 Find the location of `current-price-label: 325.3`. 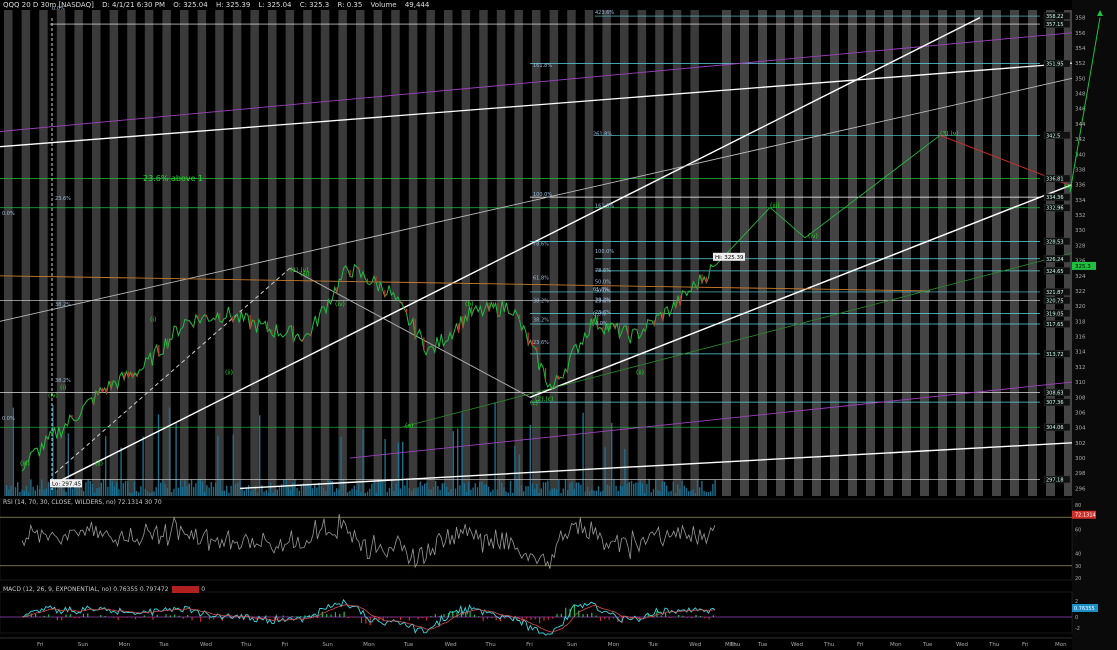

current-price-label: 325.3 is located at coordinates (1083, 267).